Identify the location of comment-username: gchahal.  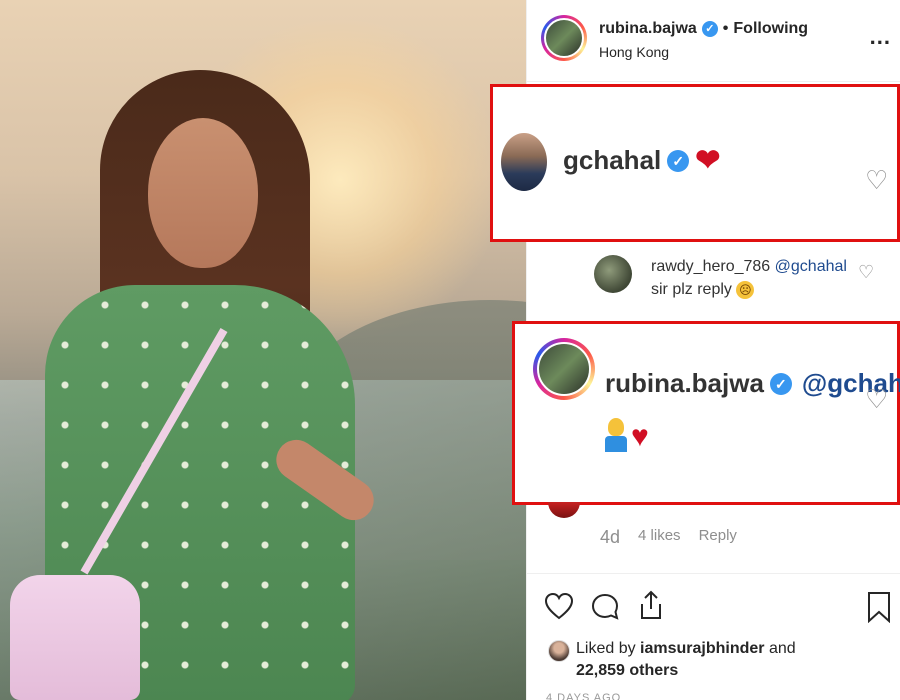
(612, 160).